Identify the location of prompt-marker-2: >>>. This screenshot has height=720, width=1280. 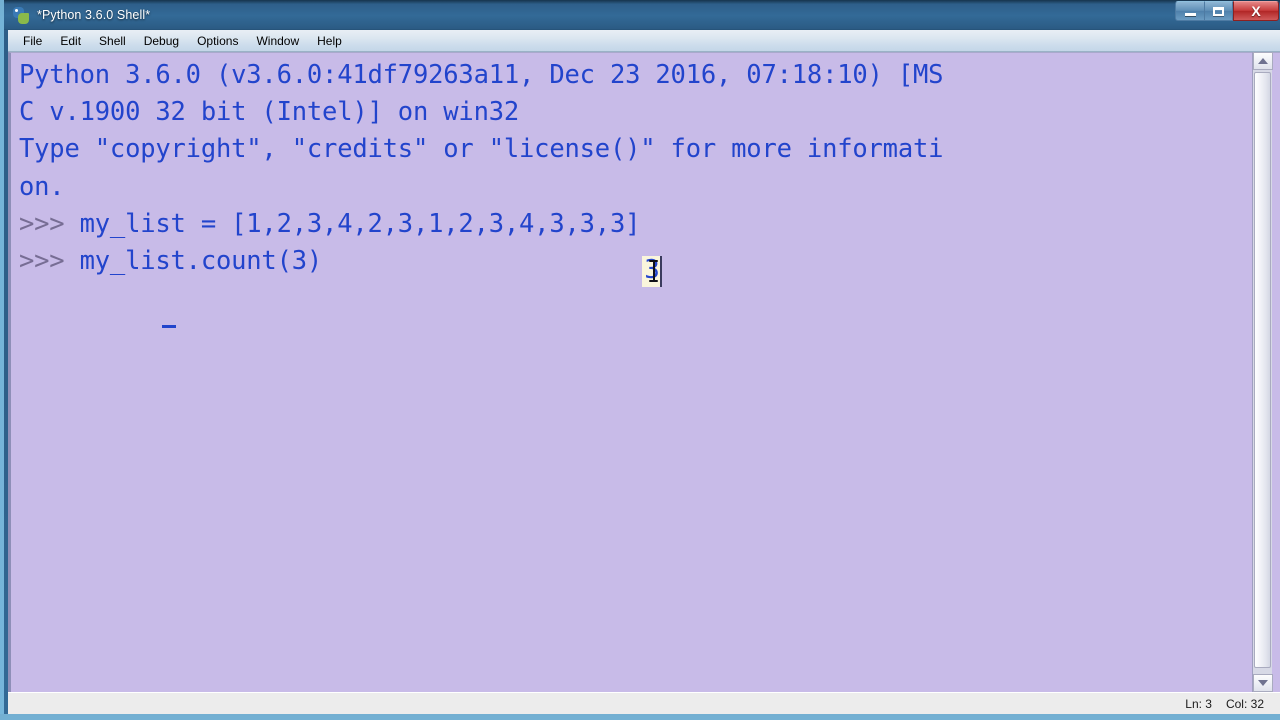
(49, 261).